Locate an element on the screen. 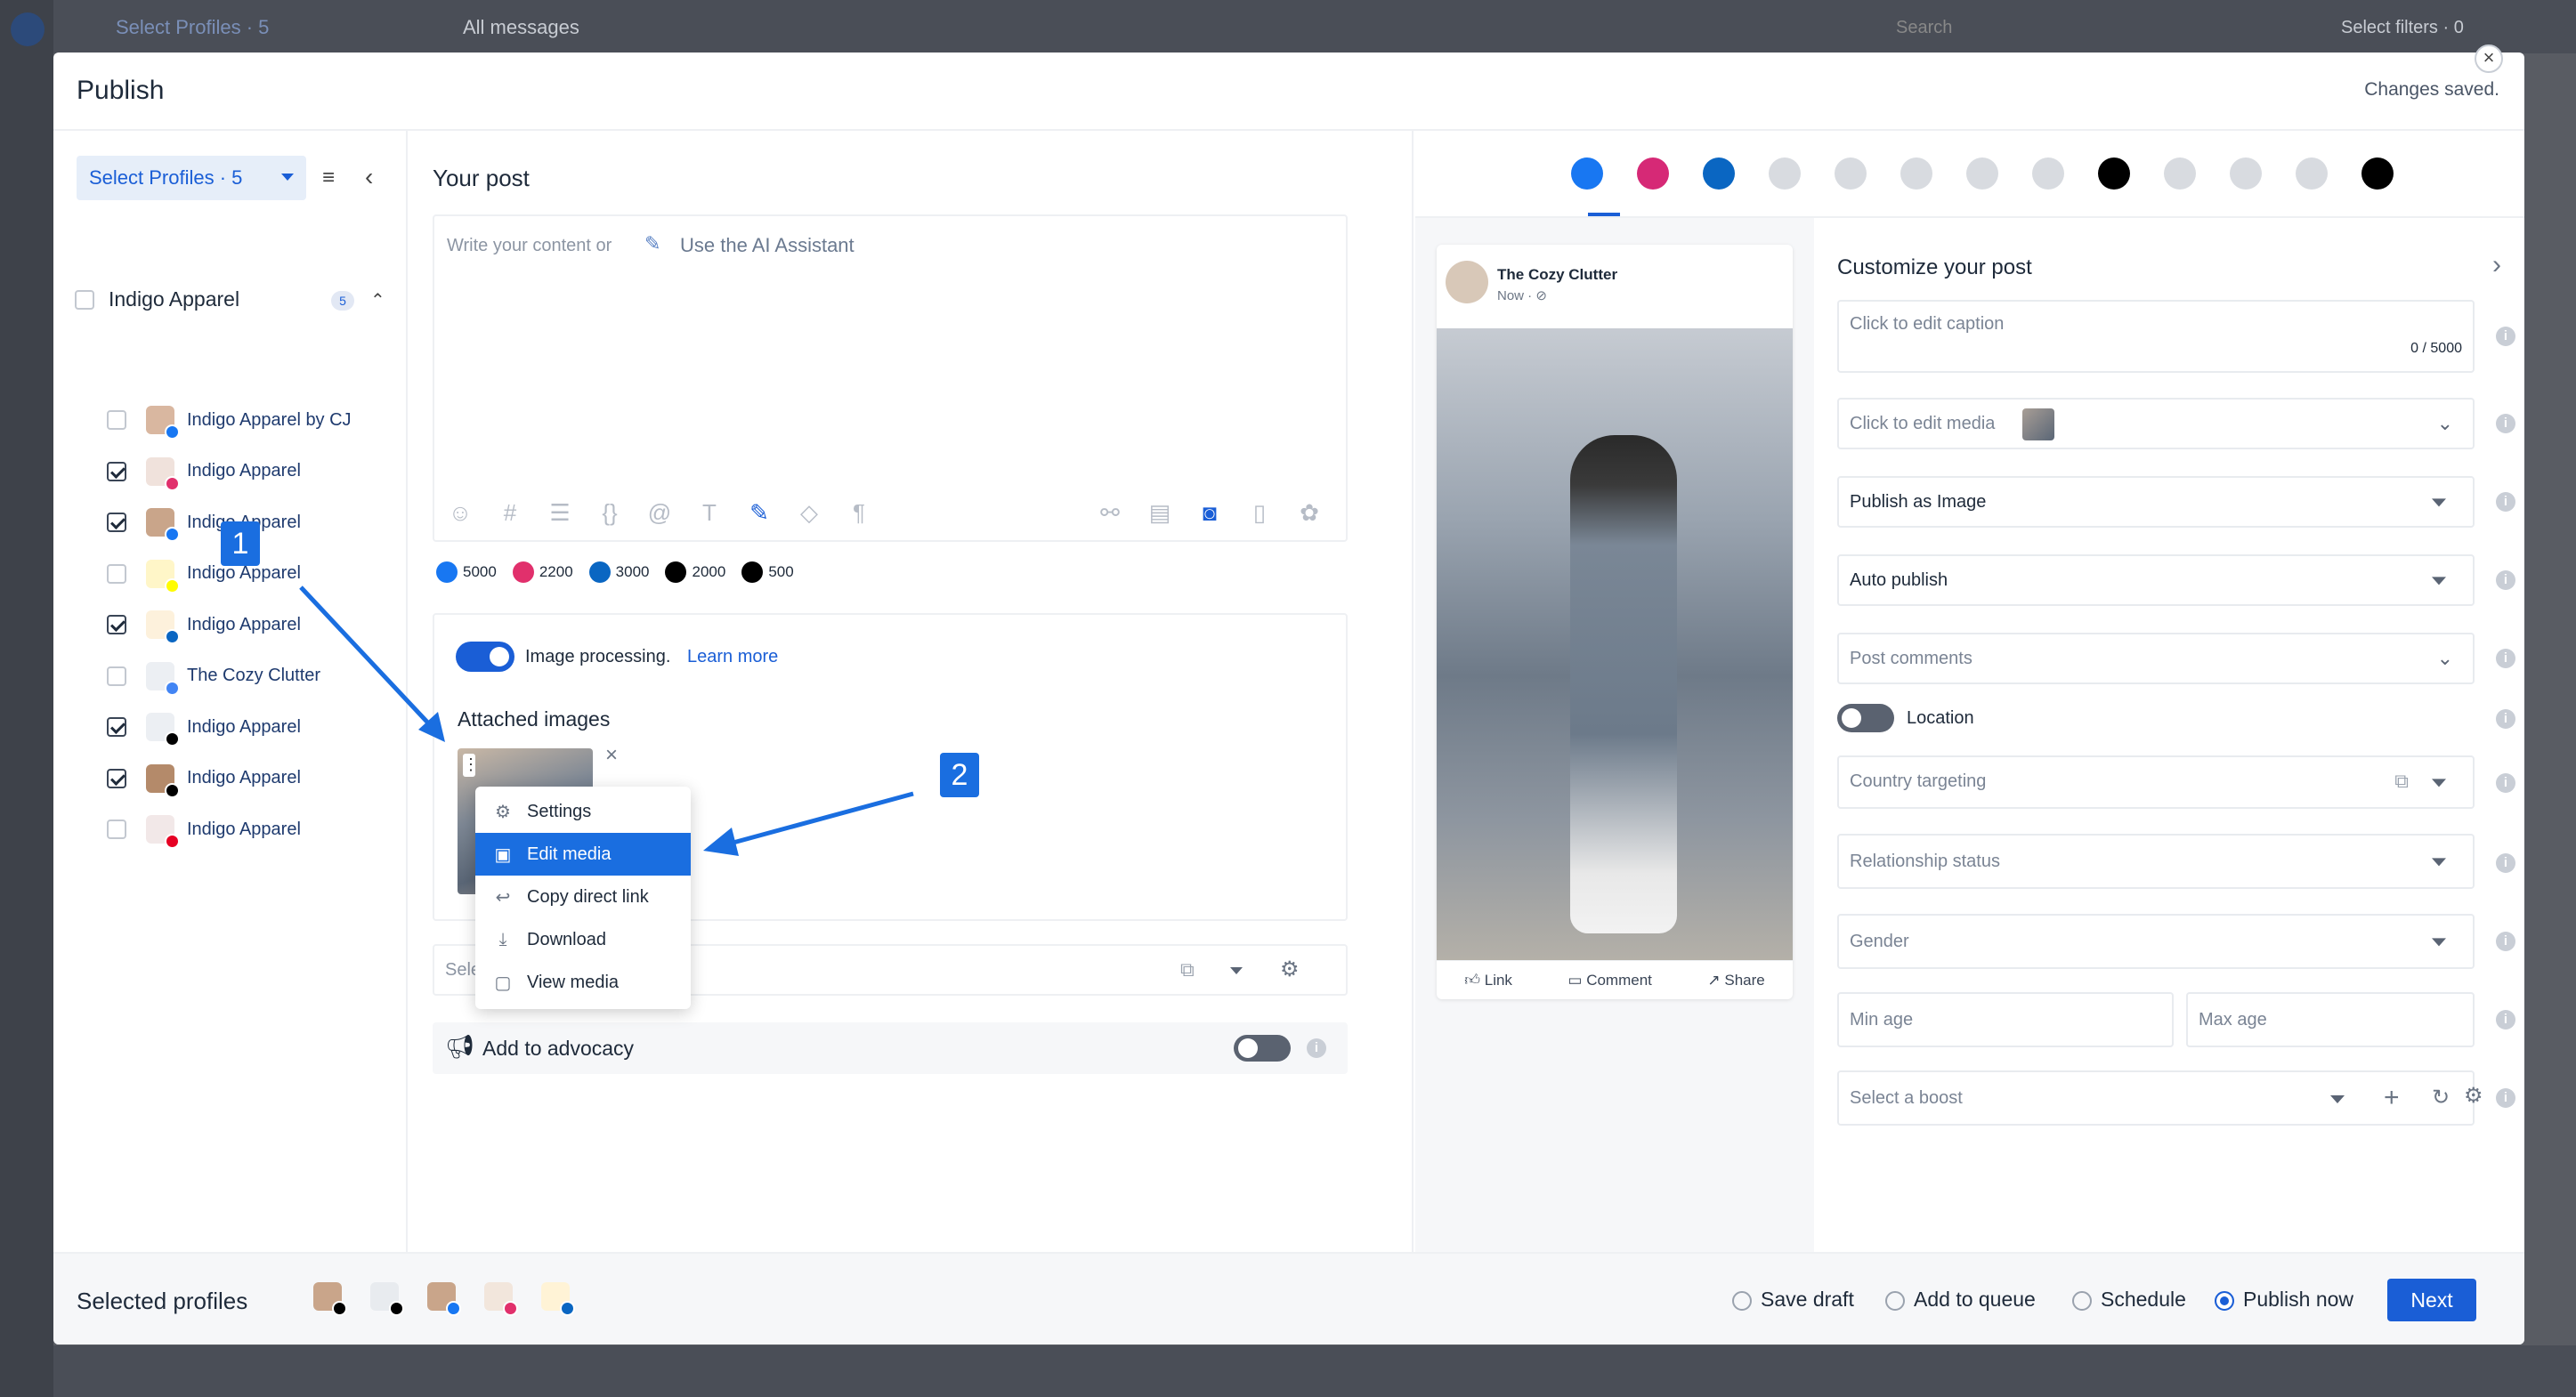 The width and height of the screenshot is (2576, 1397). arrow-1-line is located at coordinates (367, 658).